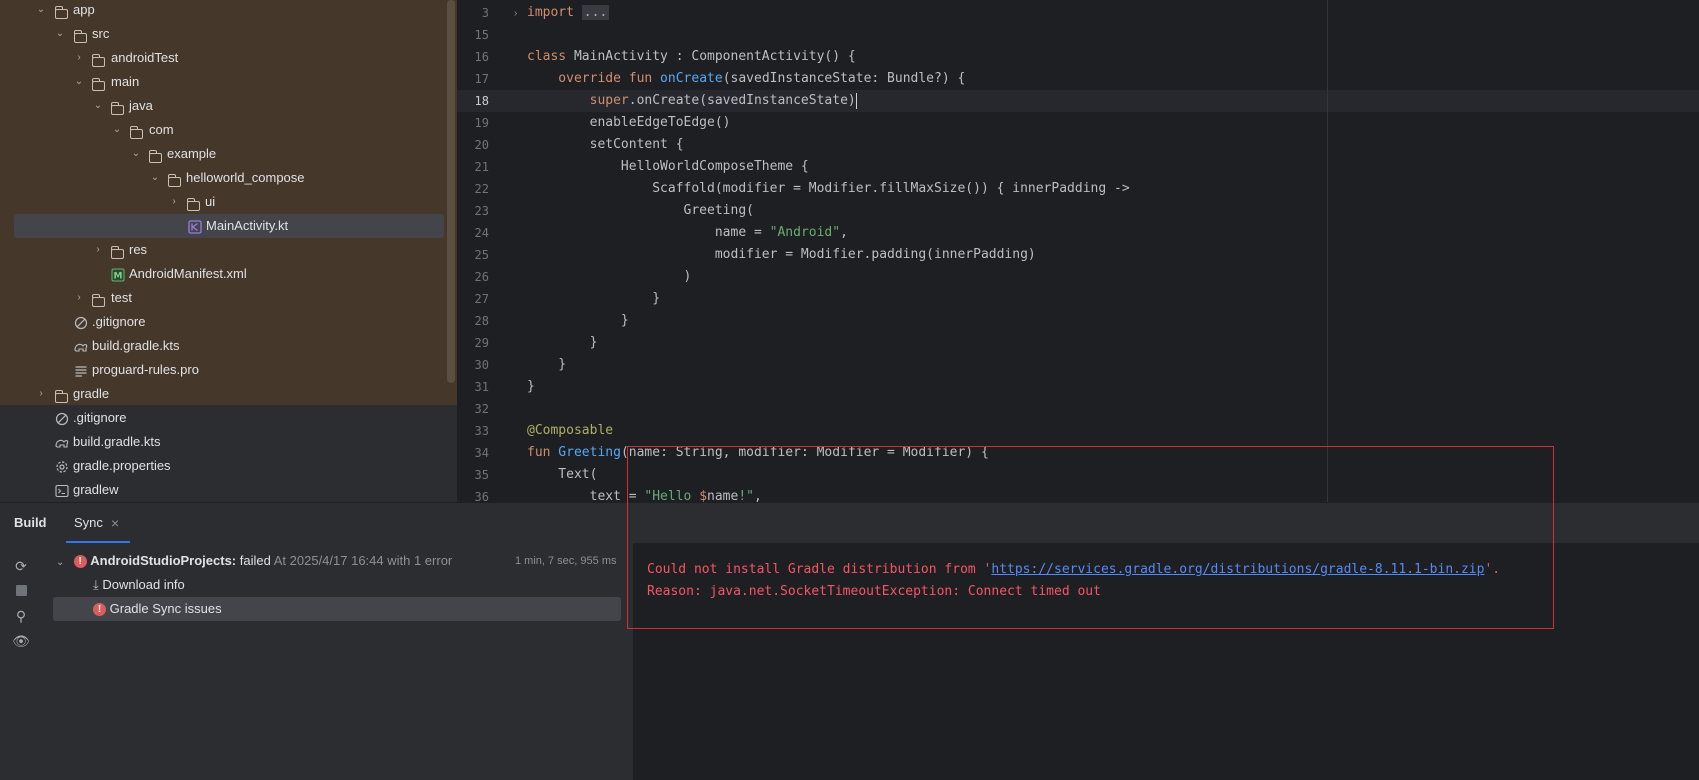  What do you see at coordinates (118, 277) in the screenshot?
I see `svg-text: M` at bounding box center [118, 277].